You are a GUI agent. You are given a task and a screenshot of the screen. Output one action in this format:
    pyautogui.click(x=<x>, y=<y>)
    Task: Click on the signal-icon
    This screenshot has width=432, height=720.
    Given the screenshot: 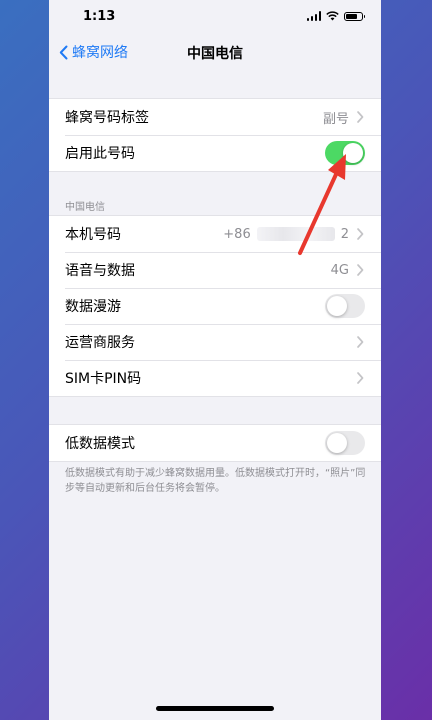 What is the action you would take?
    pyautogui.click(x=313, y=16)
    